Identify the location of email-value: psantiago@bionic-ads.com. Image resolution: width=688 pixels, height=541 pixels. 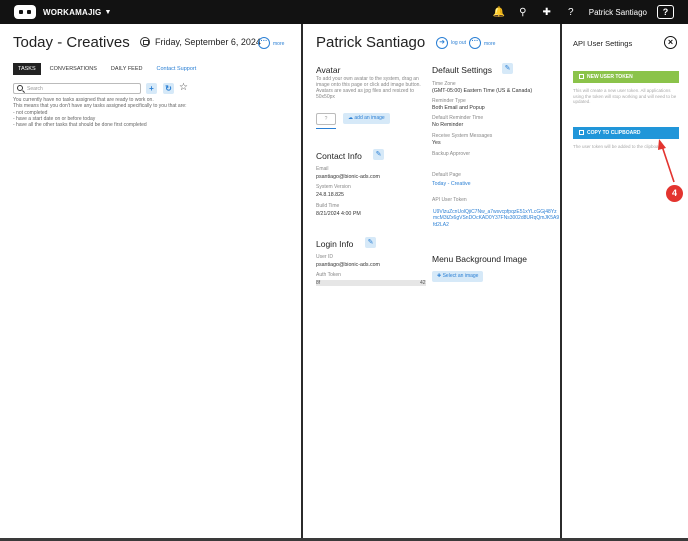
(348, 177).